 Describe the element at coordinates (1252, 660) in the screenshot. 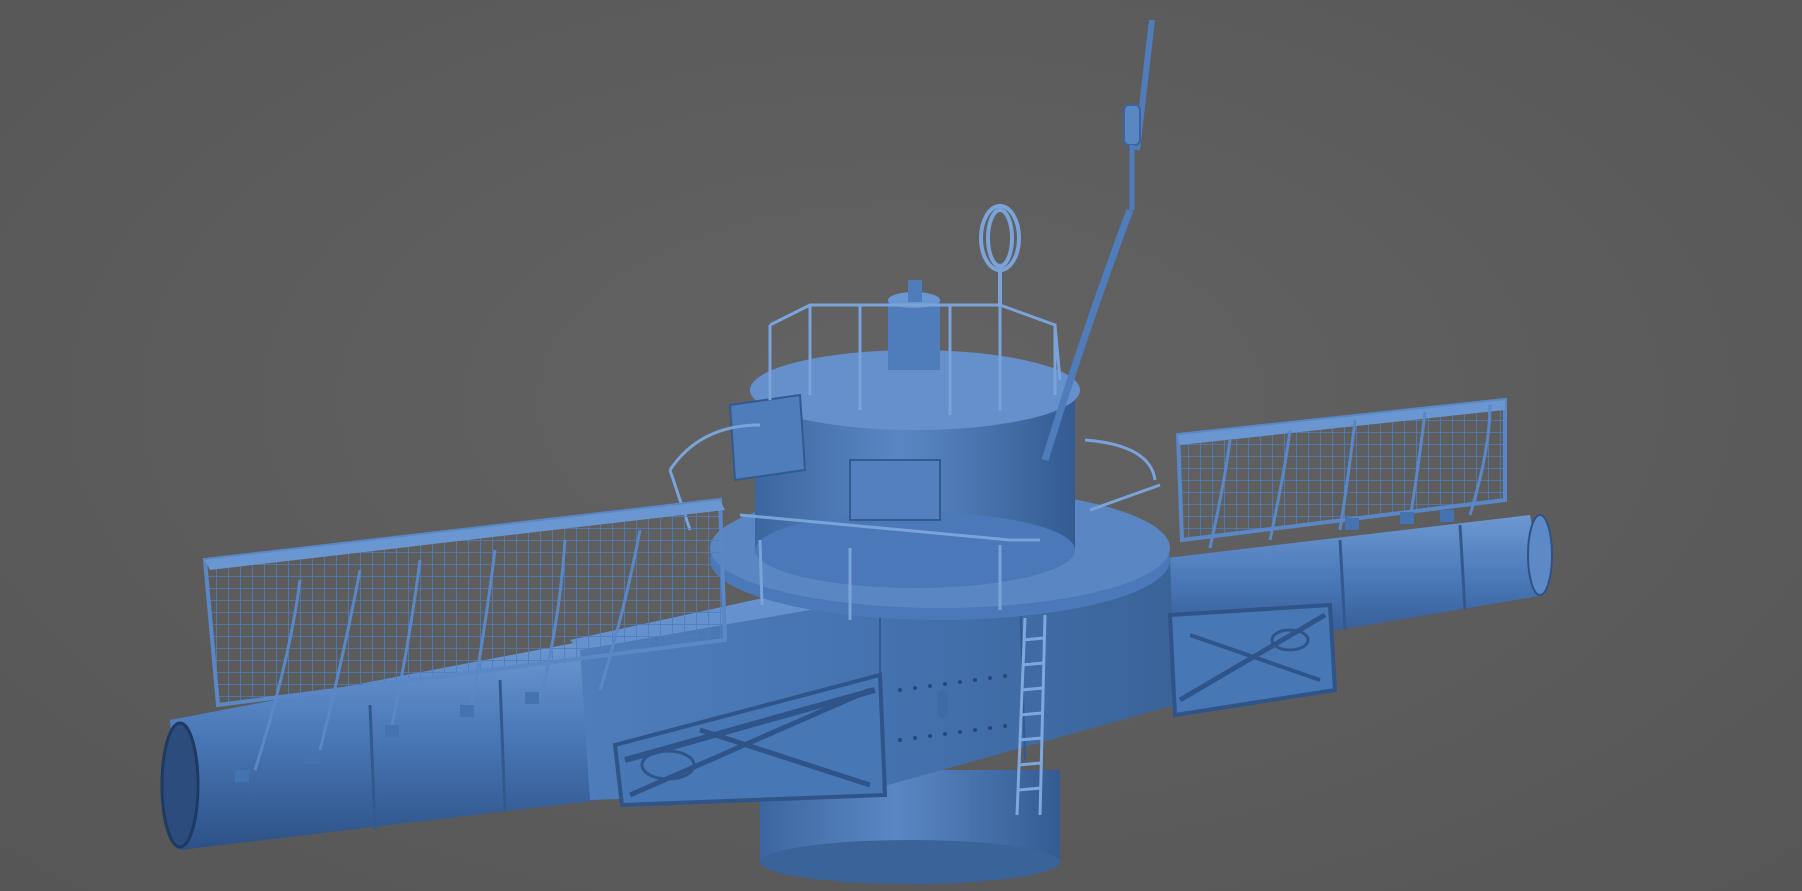

I see `truss-panel-right` at that location.